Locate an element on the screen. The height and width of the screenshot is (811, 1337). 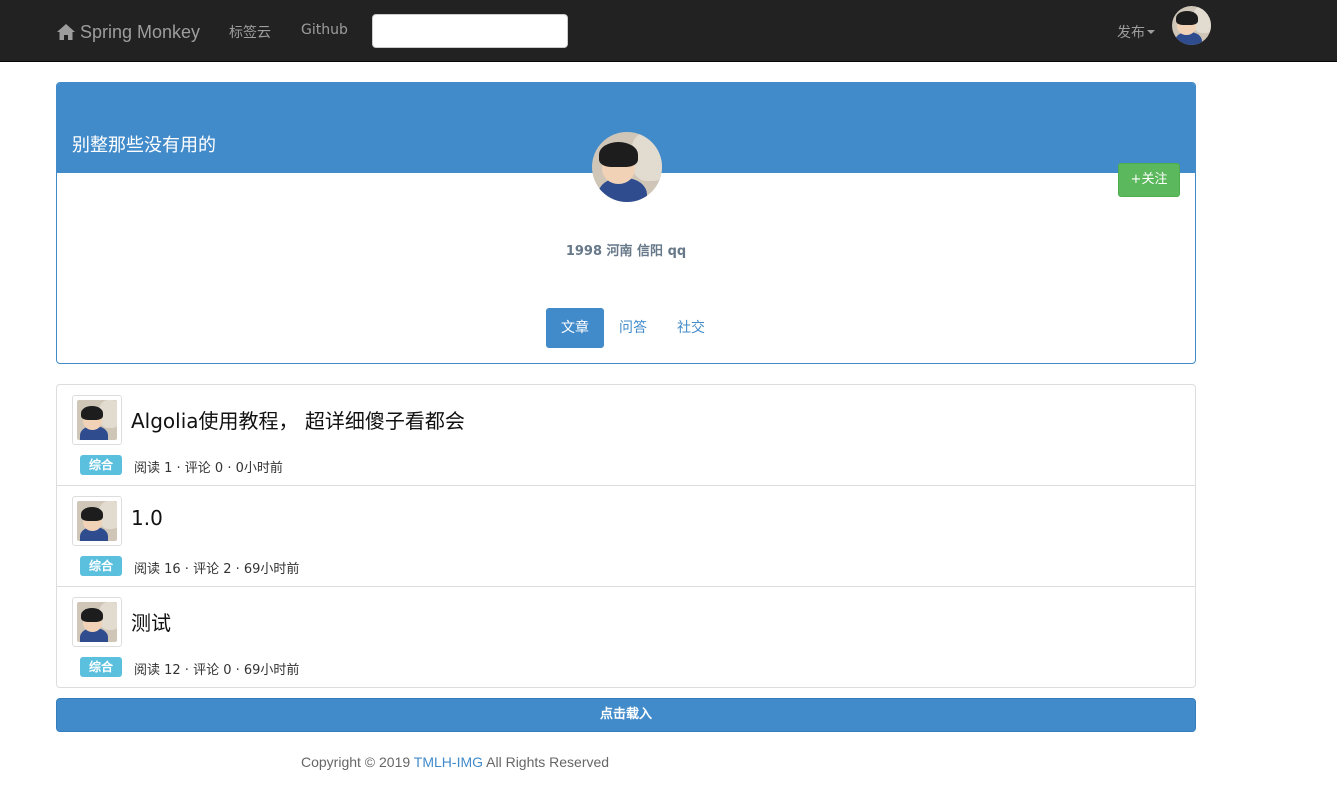
tab-qa: 问答 is located at coordinates (633, 328).